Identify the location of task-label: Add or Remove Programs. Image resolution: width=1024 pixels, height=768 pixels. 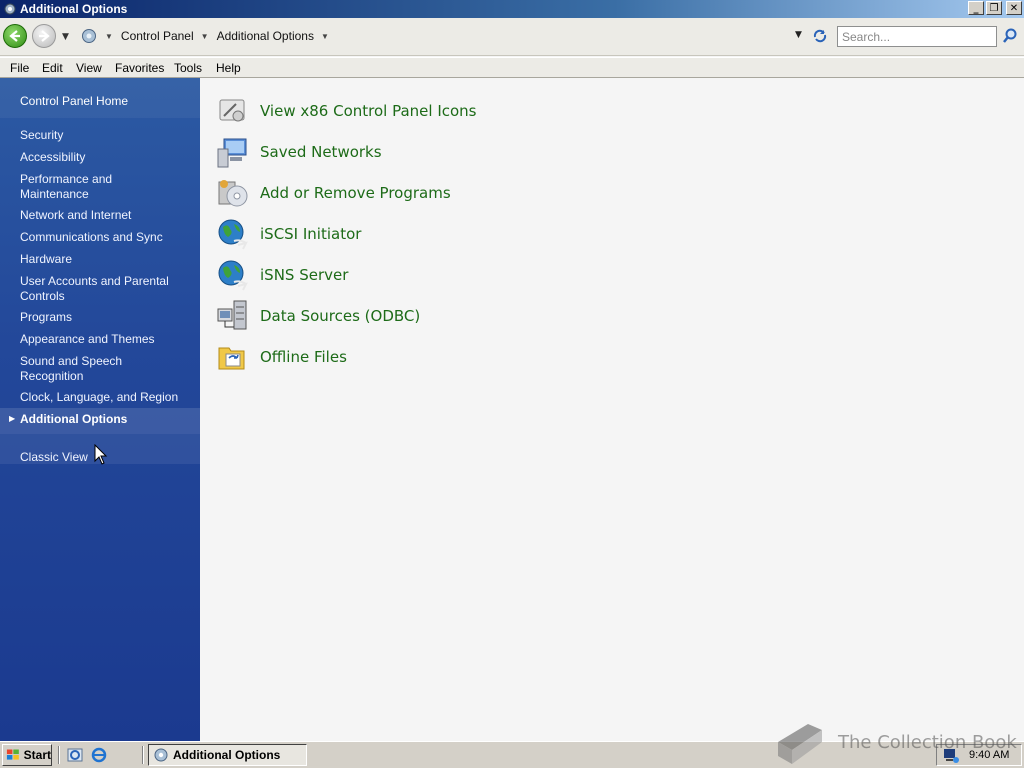
(355, 193).